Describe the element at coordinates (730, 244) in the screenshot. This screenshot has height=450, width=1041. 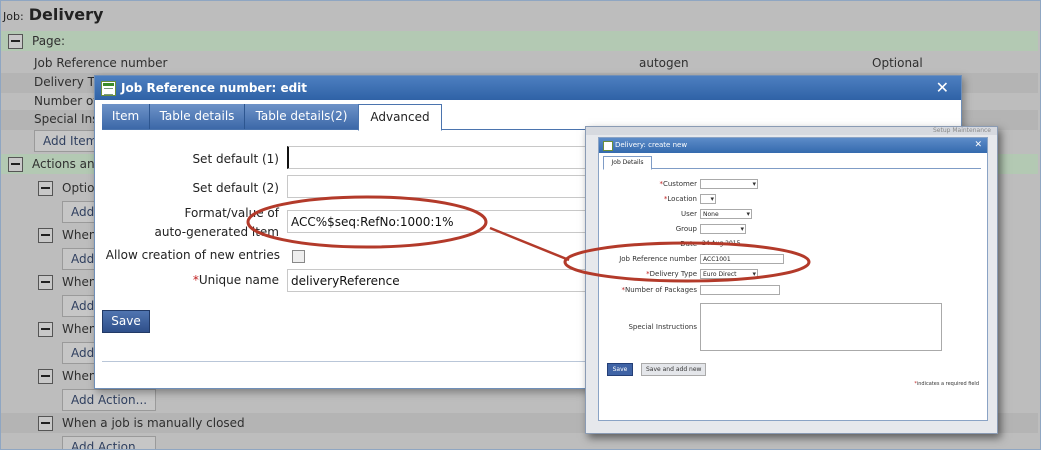
I see `inset-date-value: 24 Aug 2015` at that location.